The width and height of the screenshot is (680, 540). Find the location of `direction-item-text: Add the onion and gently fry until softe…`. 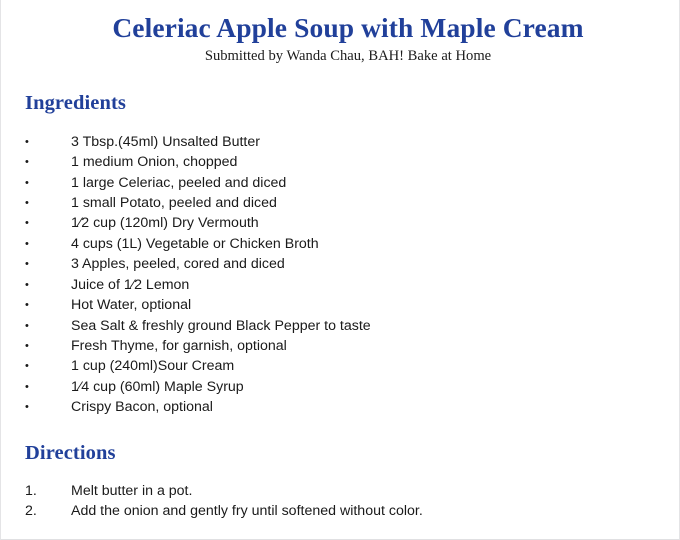

direction-item-text: Add the onion and gently fry until softe… is located at coordinates (247, 511).